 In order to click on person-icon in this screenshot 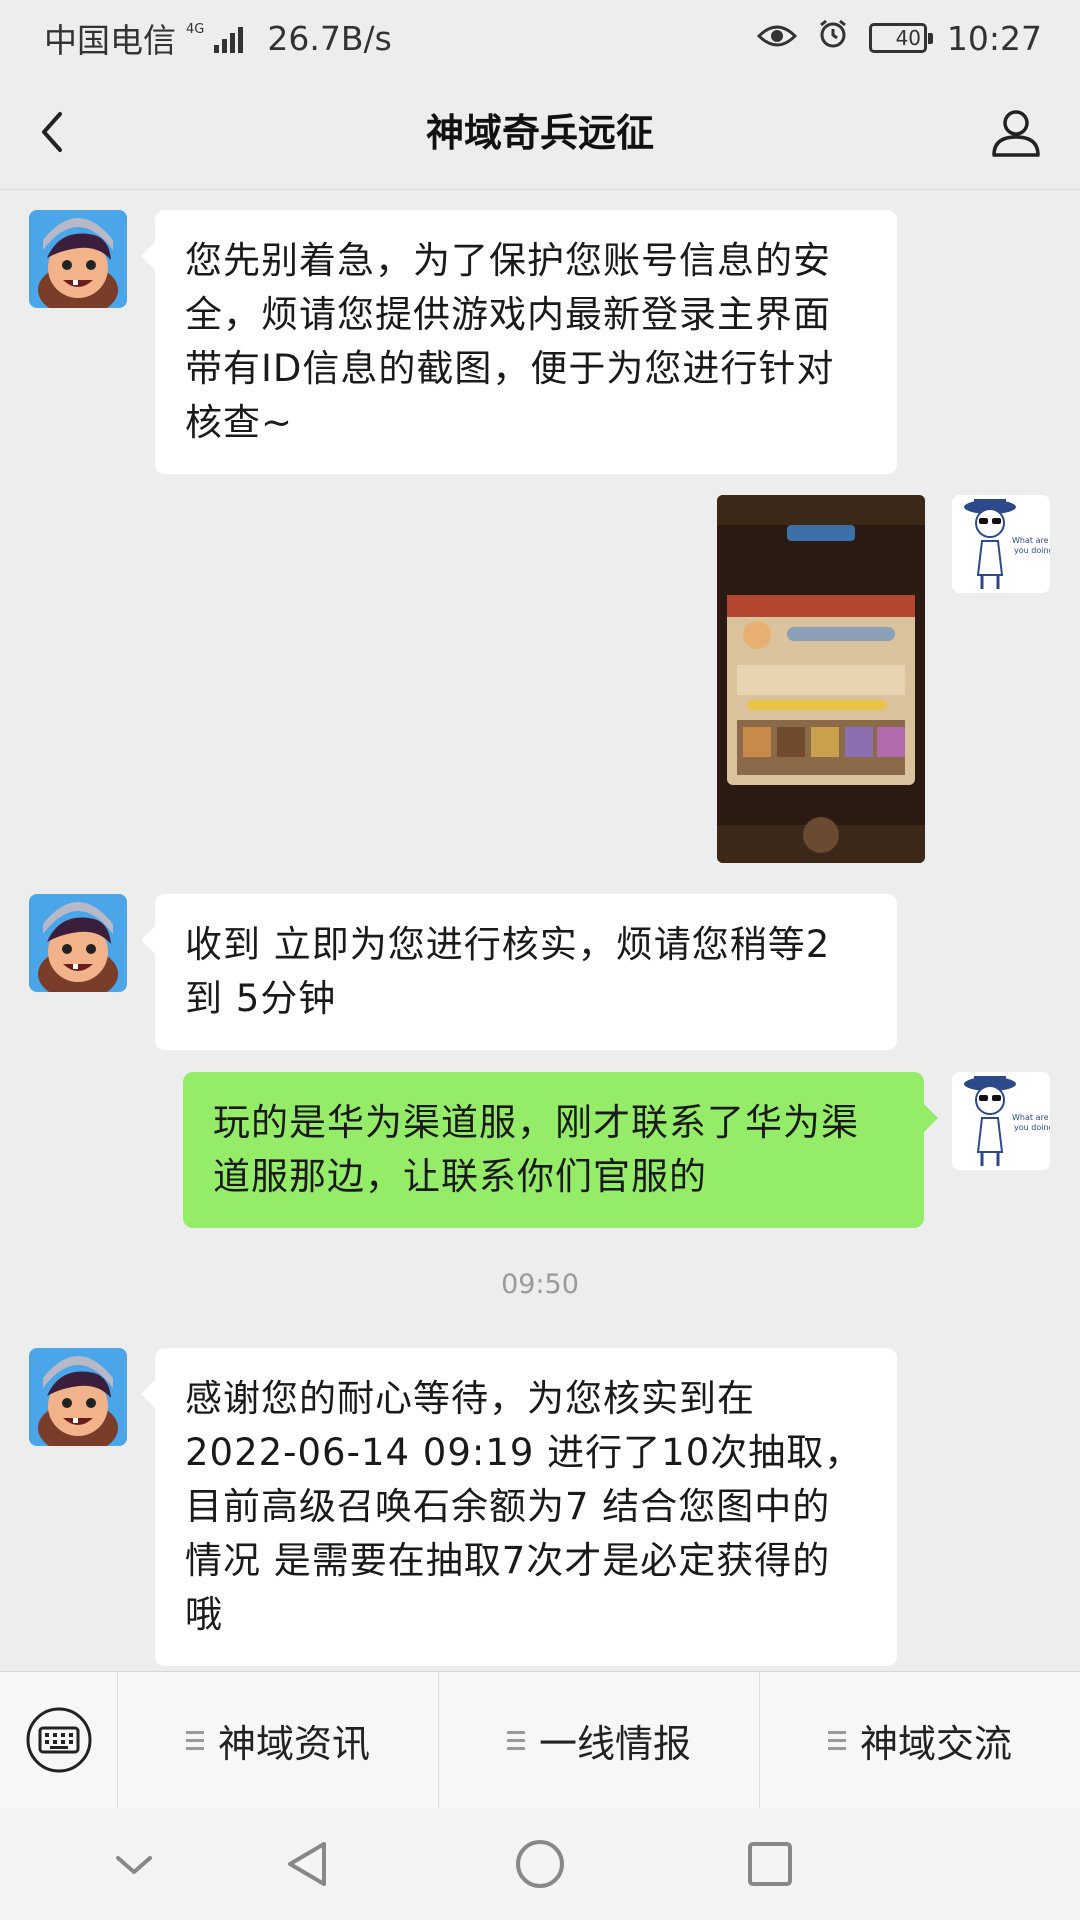, I will do `click(1016, 133)`.